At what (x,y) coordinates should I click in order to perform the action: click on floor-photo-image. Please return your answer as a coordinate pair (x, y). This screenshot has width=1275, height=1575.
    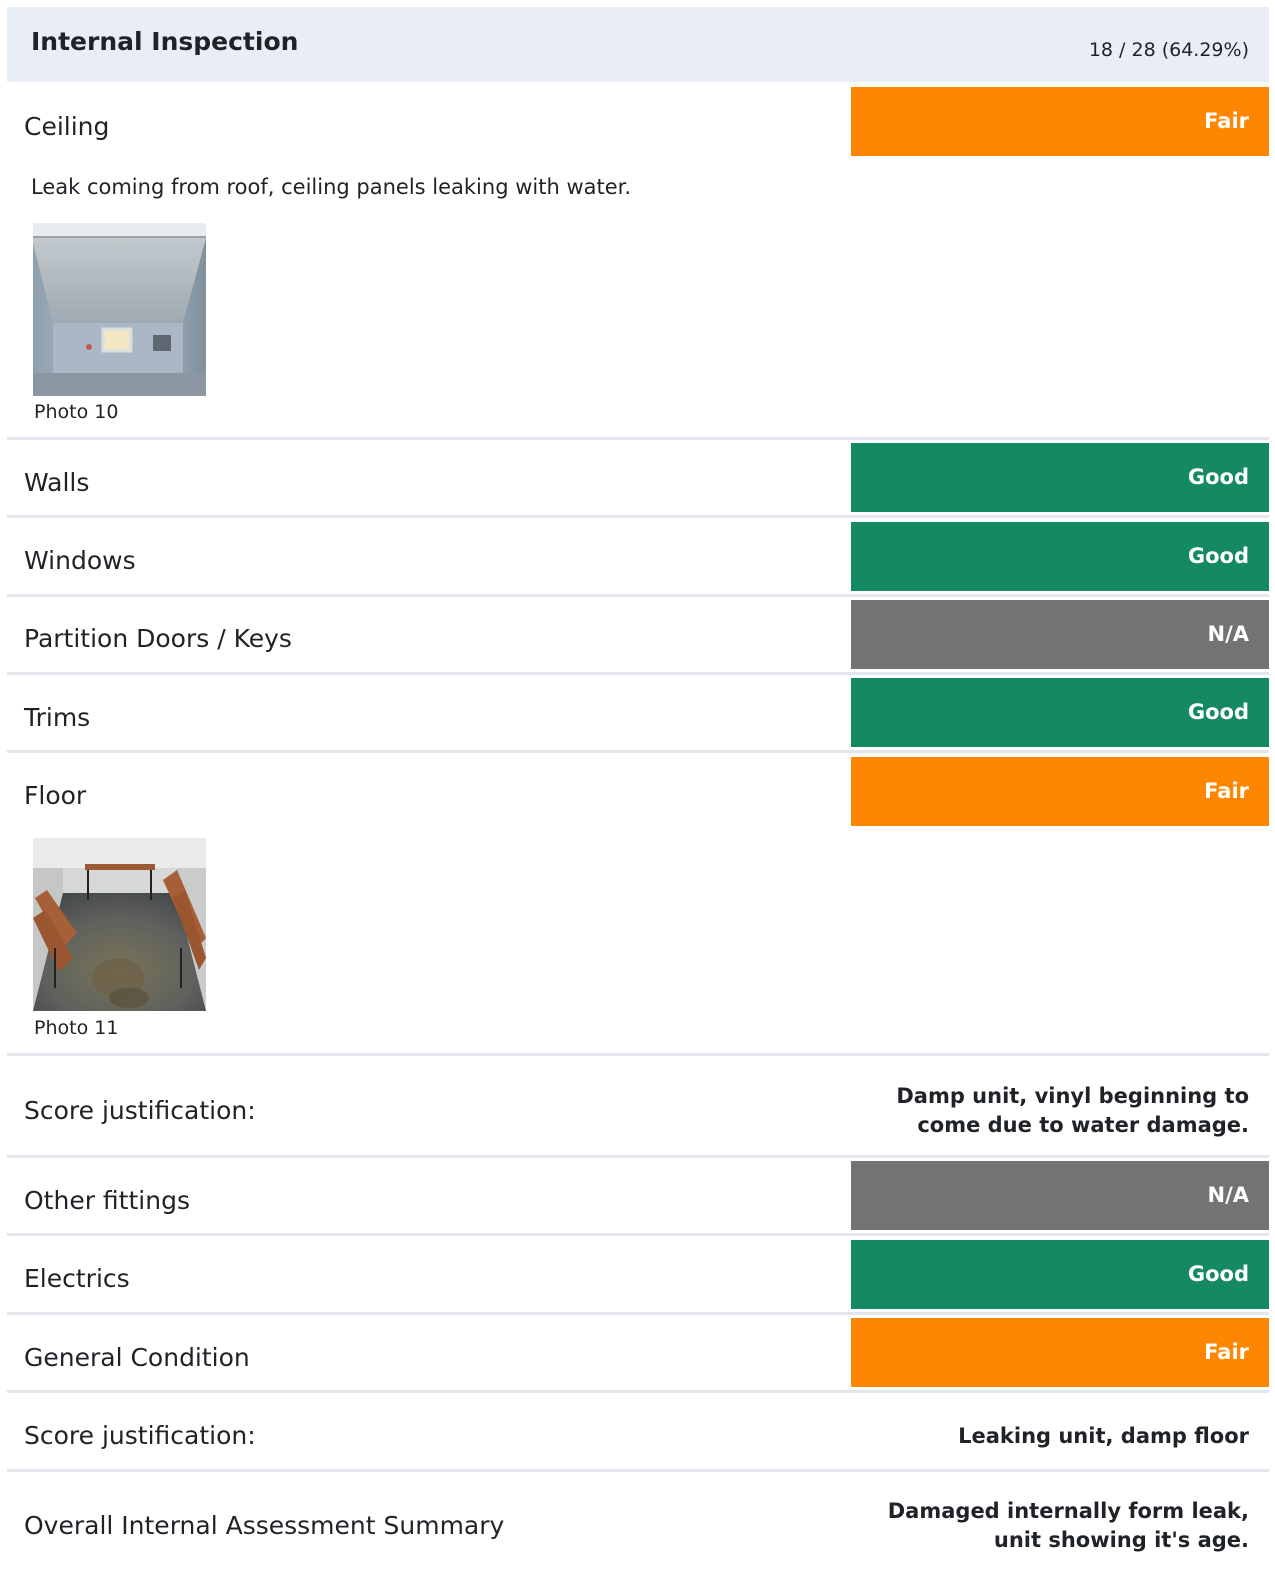
    Looking at the image, I should click on (119, 924).